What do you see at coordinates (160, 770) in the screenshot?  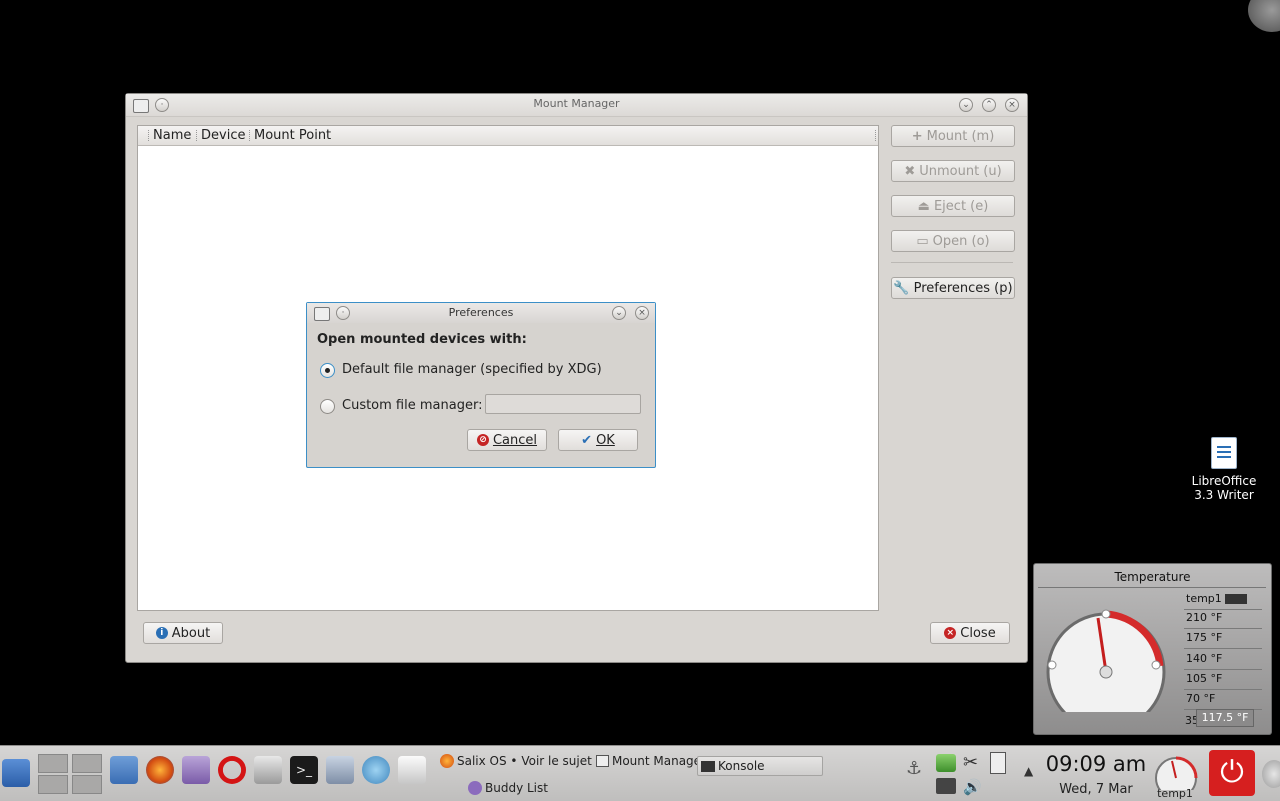 I see `firefox-icon` at bounding box center [160, 770].